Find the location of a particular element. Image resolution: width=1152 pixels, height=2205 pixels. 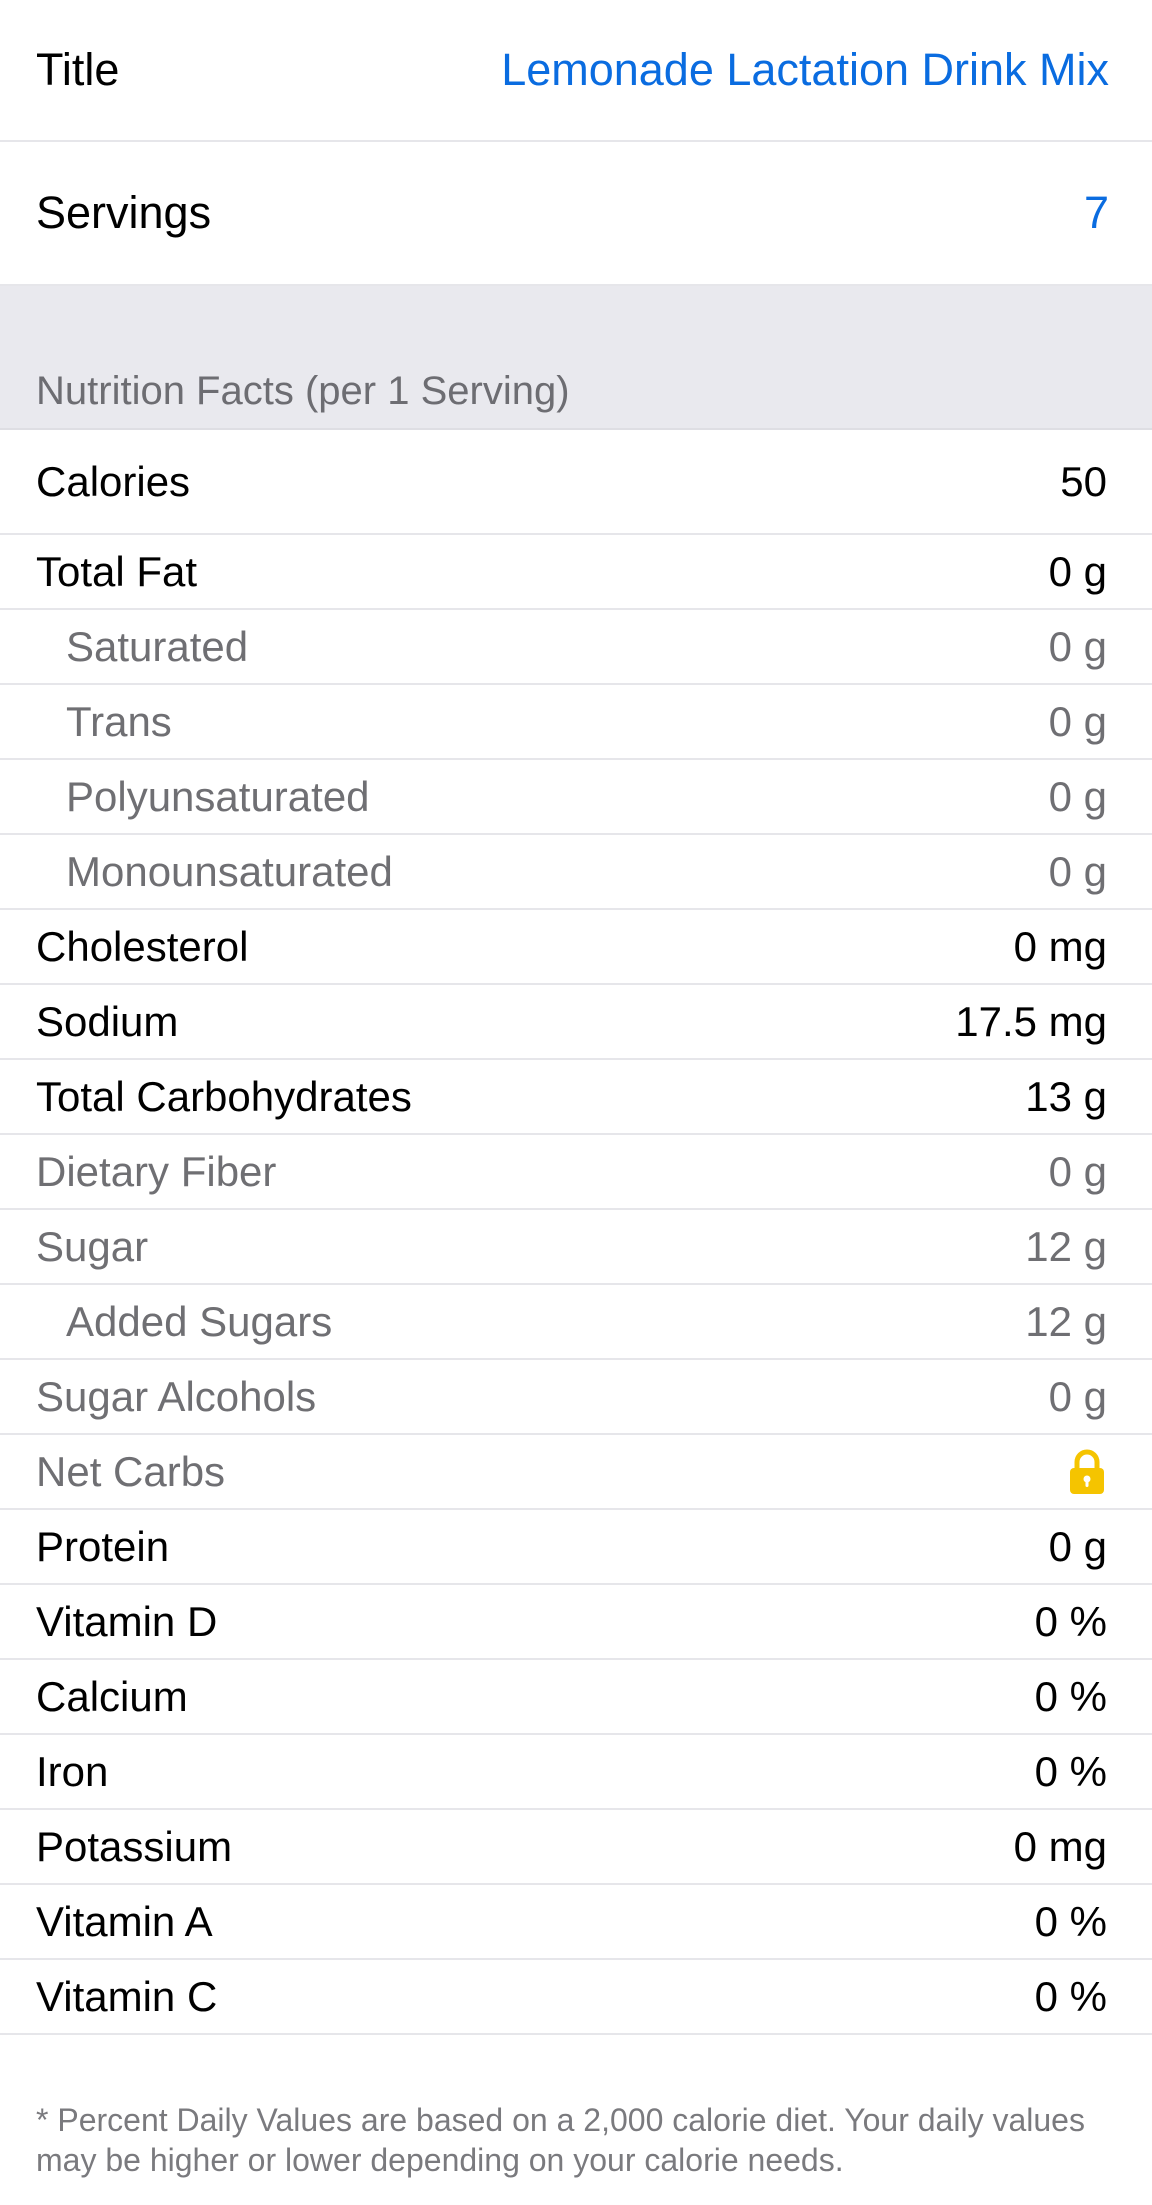

nutrient-label: Potassium is located at coordinates (134, 1846).